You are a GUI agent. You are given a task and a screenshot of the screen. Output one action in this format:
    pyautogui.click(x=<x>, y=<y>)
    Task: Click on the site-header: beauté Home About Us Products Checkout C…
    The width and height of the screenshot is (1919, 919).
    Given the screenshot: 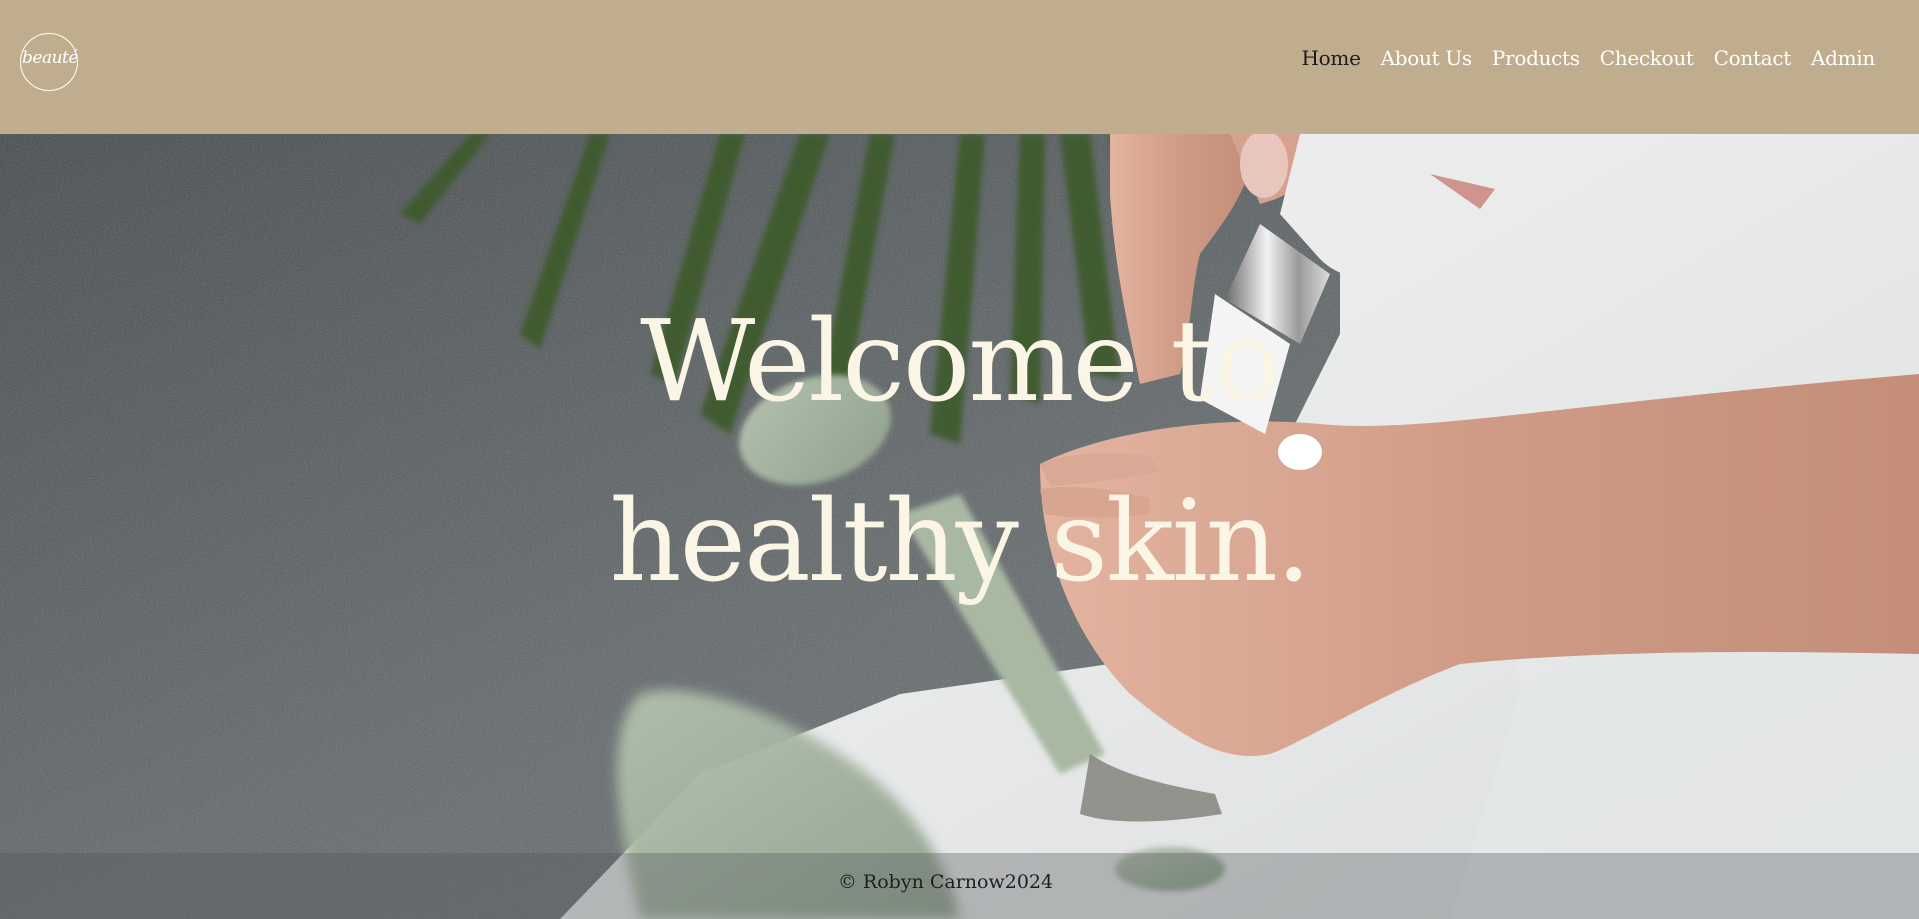 What is the action you would take?
    pyautogui.click(x=959, y=67)
    